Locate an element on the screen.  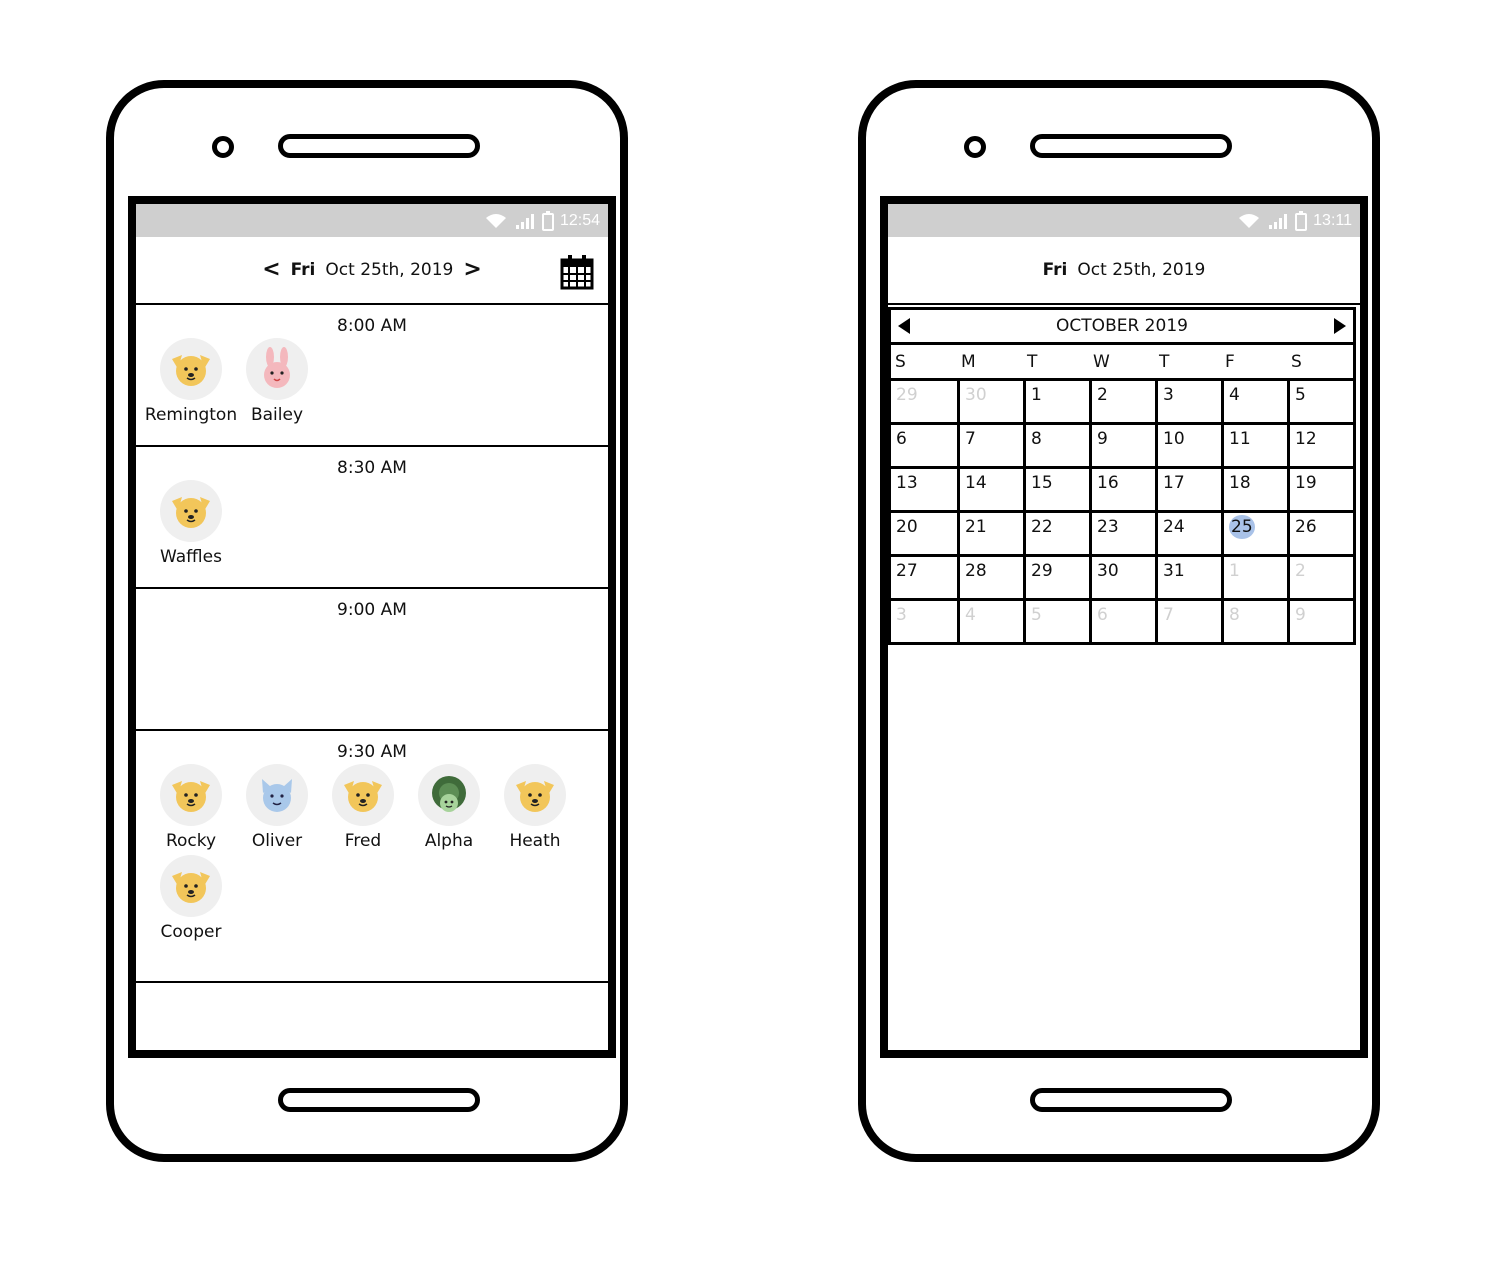
calendar-day: 17 is located at coordinates (1188, 489).